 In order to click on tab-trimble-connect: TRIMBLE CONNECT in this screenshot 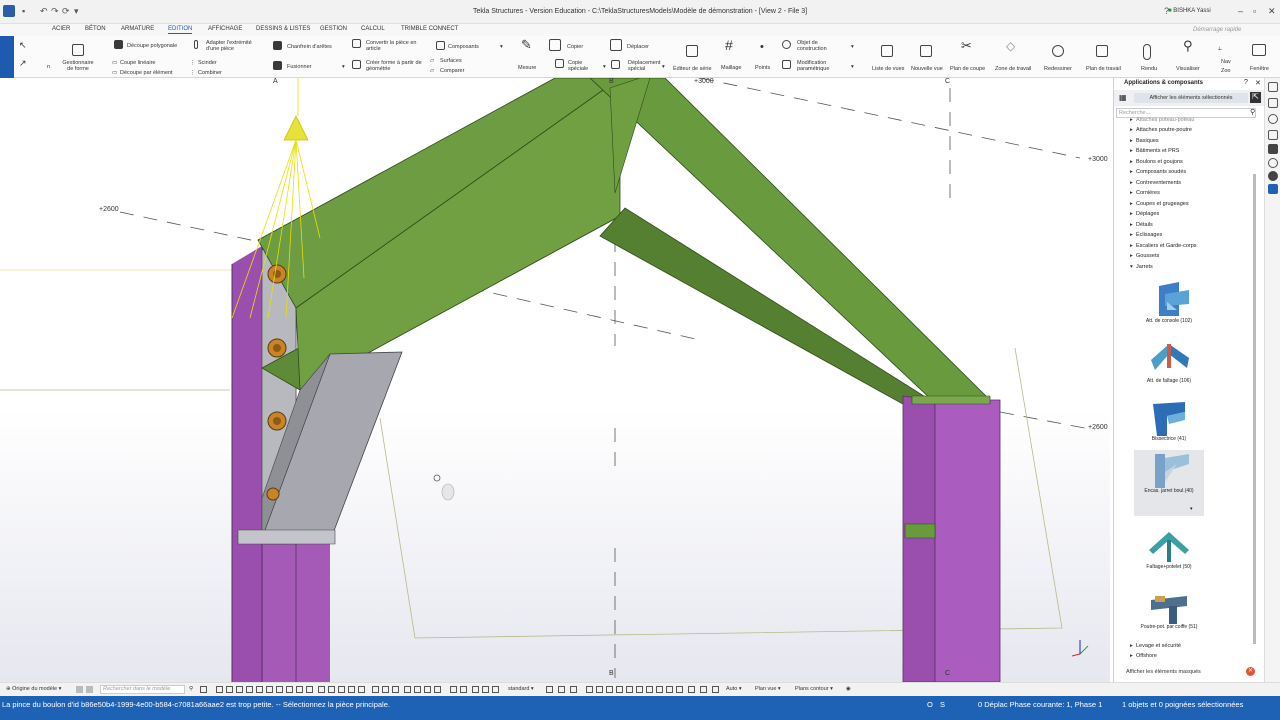, I will do `click(429, 29)`.